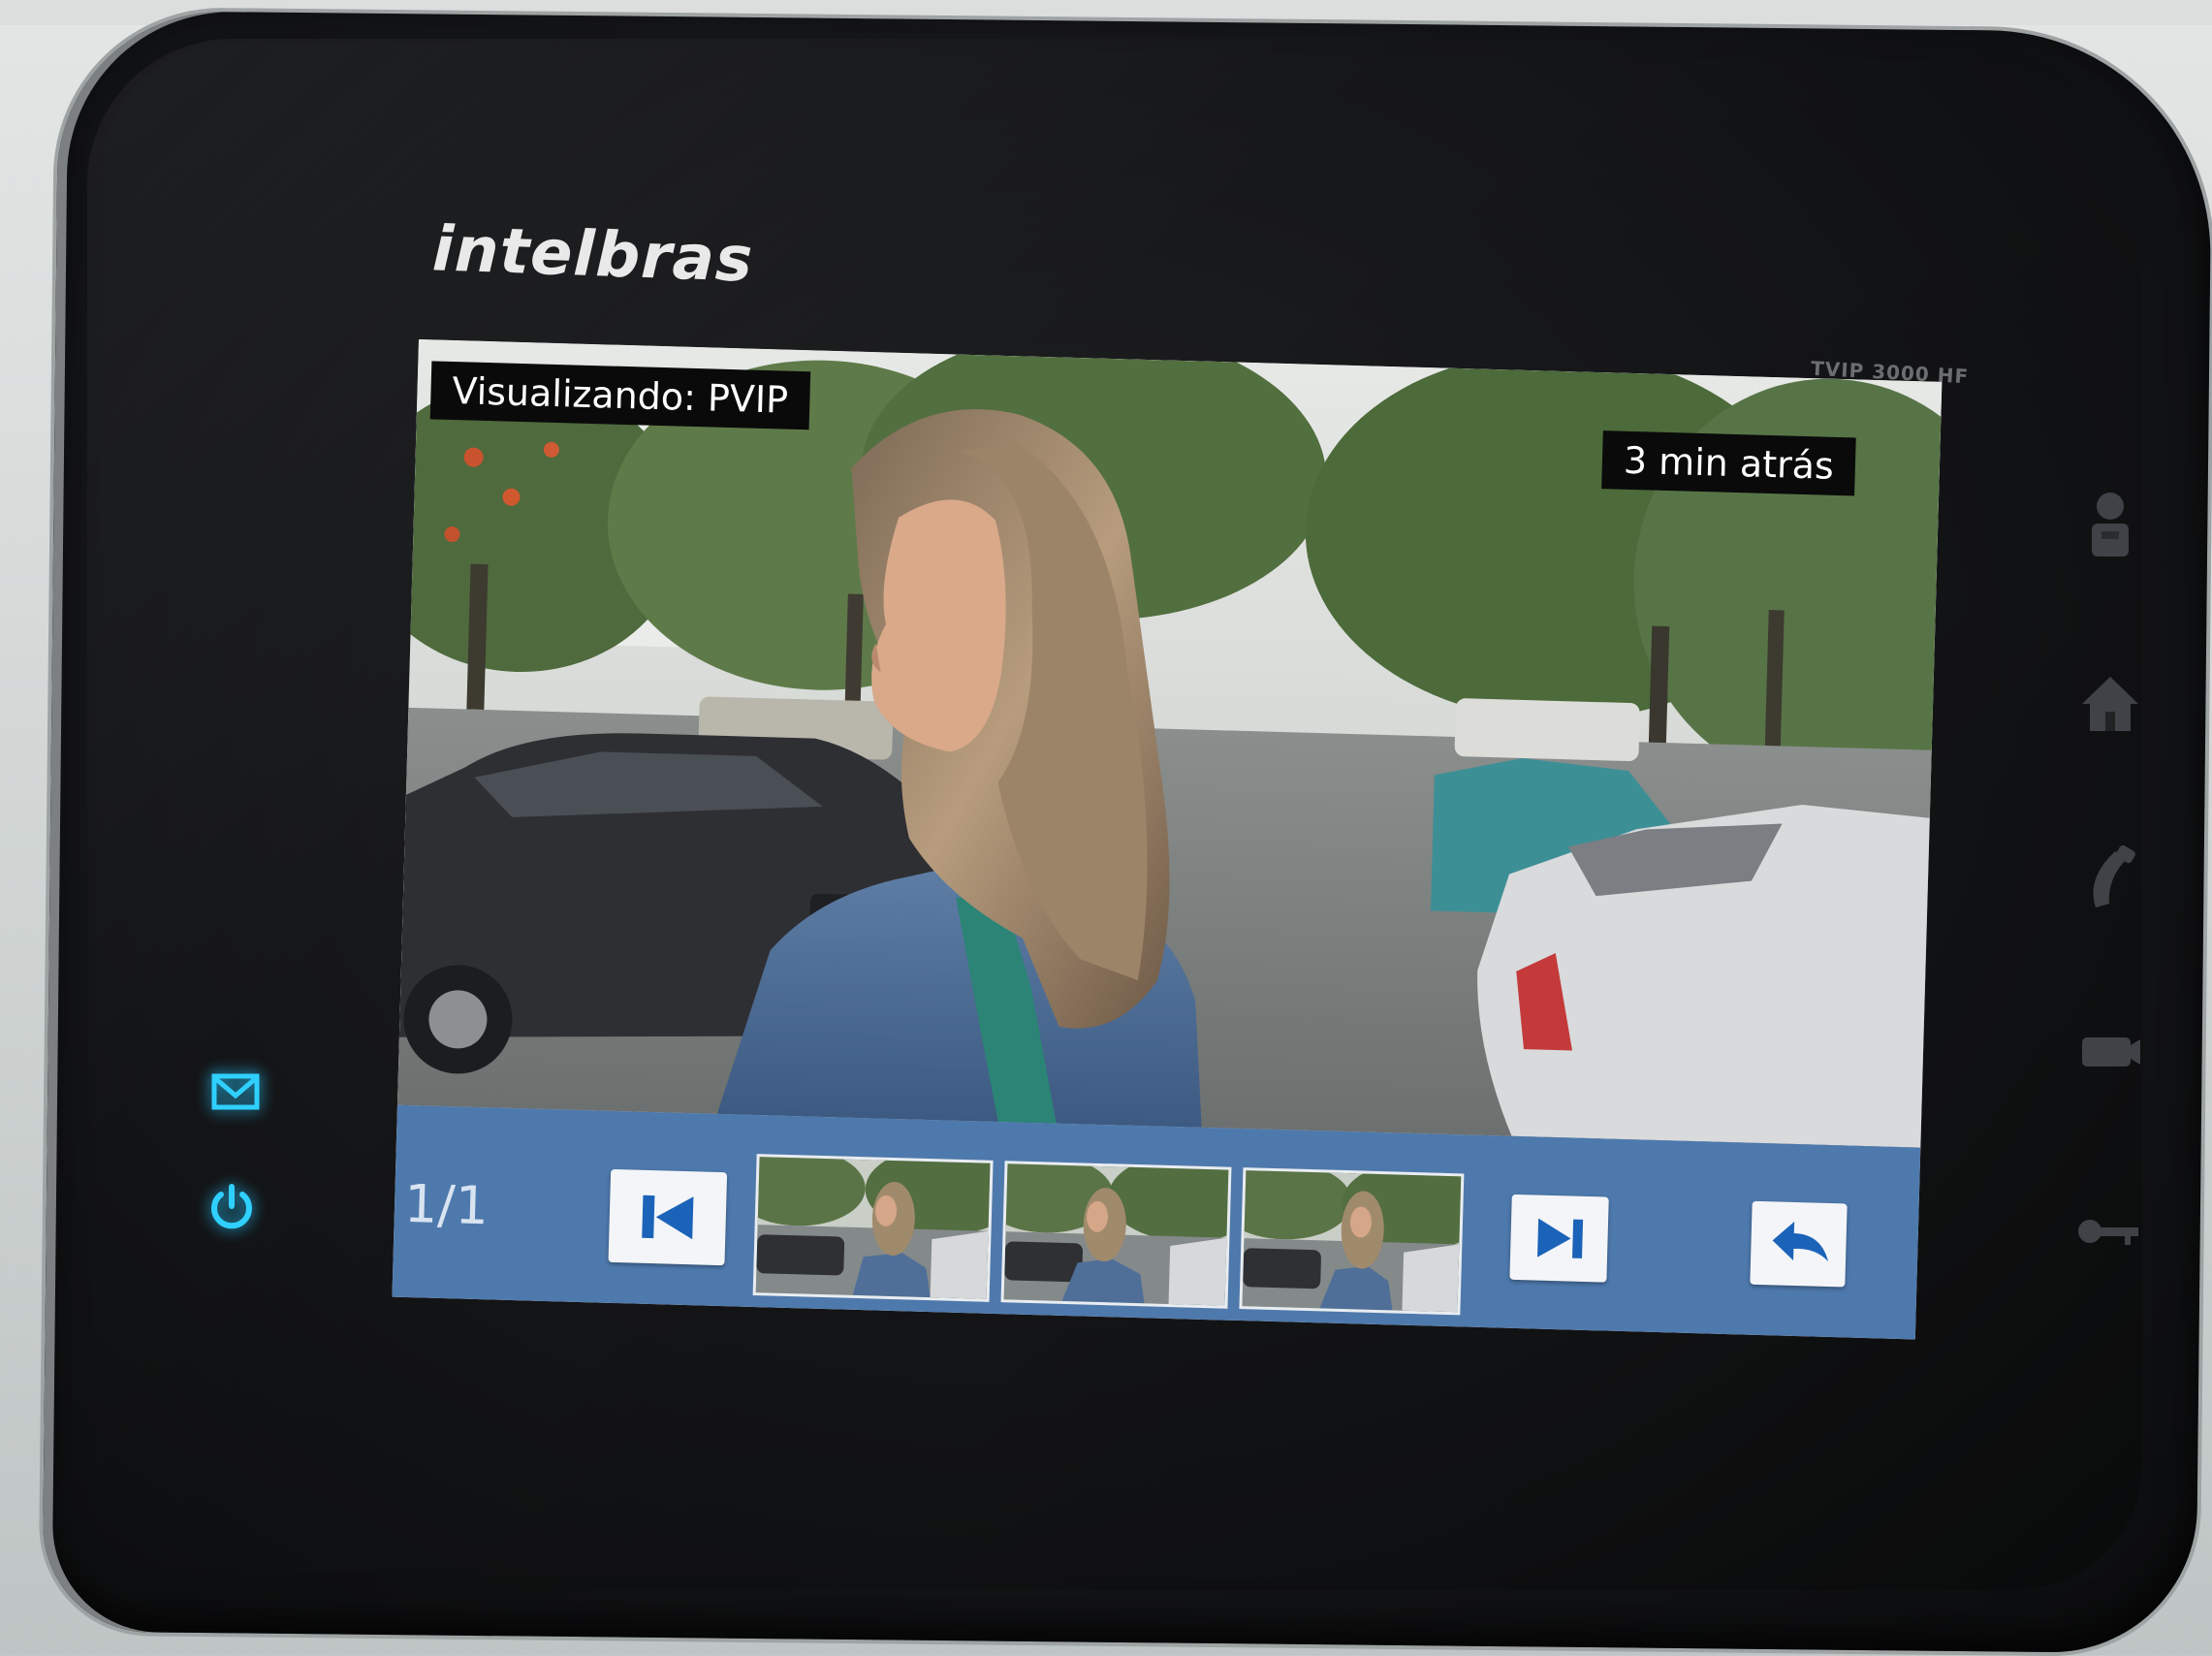  I want to click on mail-icon, so click(235, 1091).